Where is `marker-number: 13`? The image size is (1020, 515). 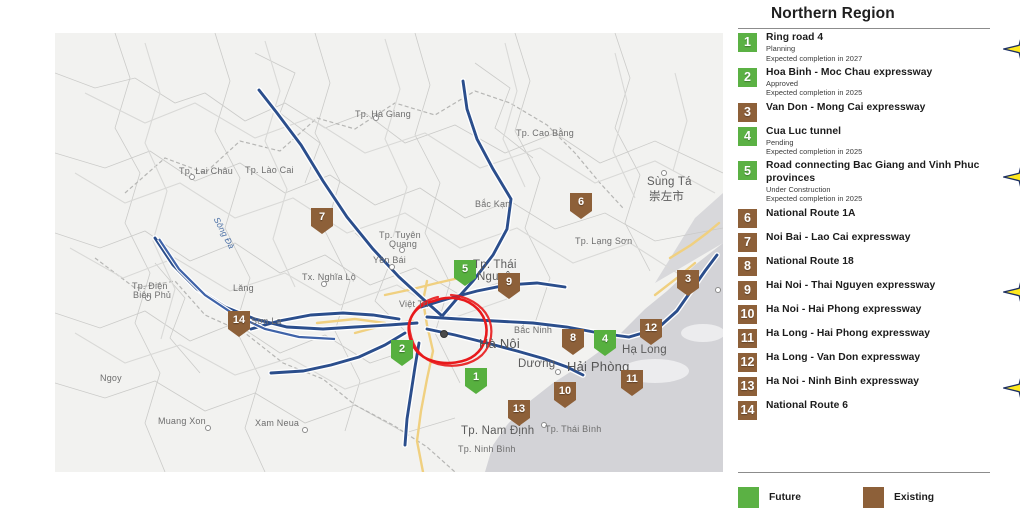
marker-number: 13 is located at coordinates (519, 409).